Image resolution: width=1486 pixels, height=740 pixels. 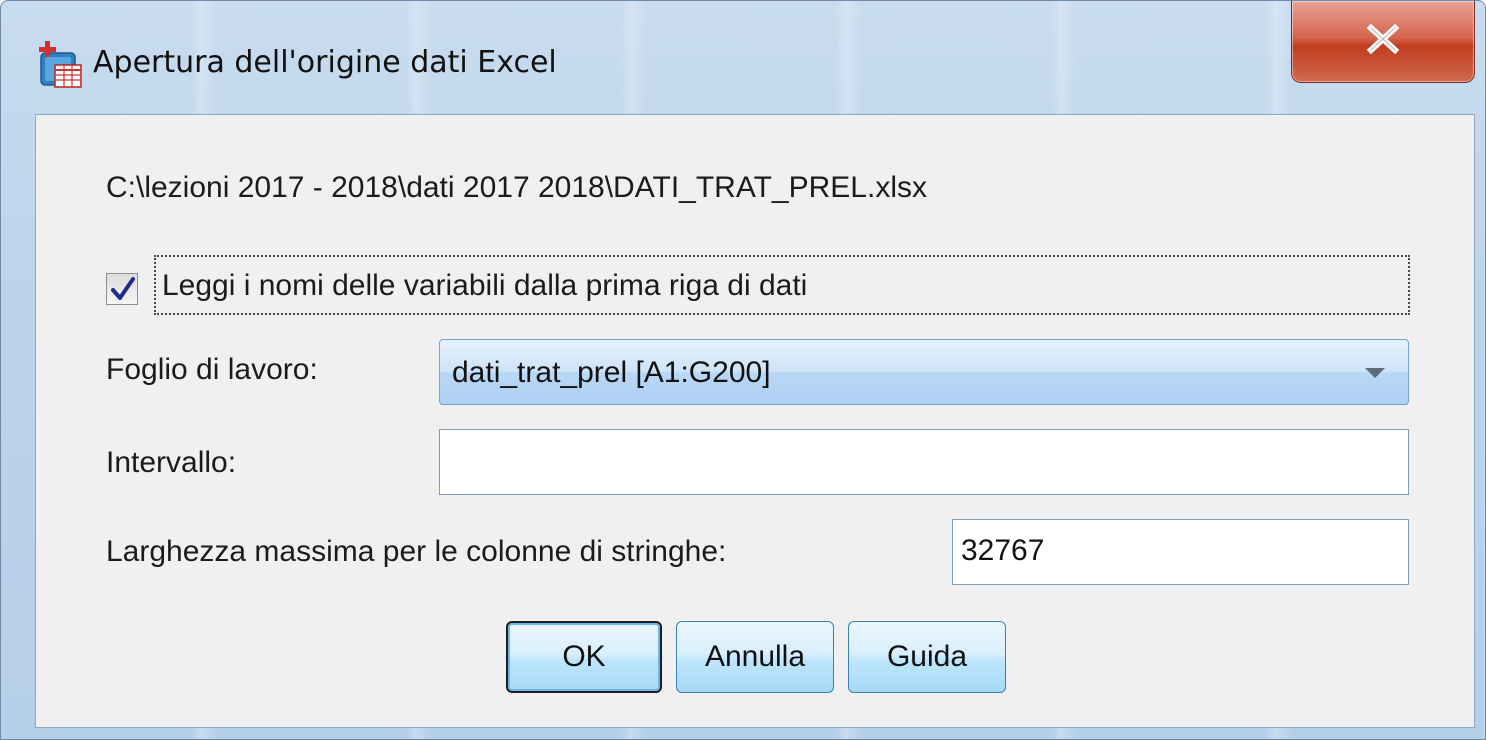 I want to click on range-input, so click(x=924, y=462).